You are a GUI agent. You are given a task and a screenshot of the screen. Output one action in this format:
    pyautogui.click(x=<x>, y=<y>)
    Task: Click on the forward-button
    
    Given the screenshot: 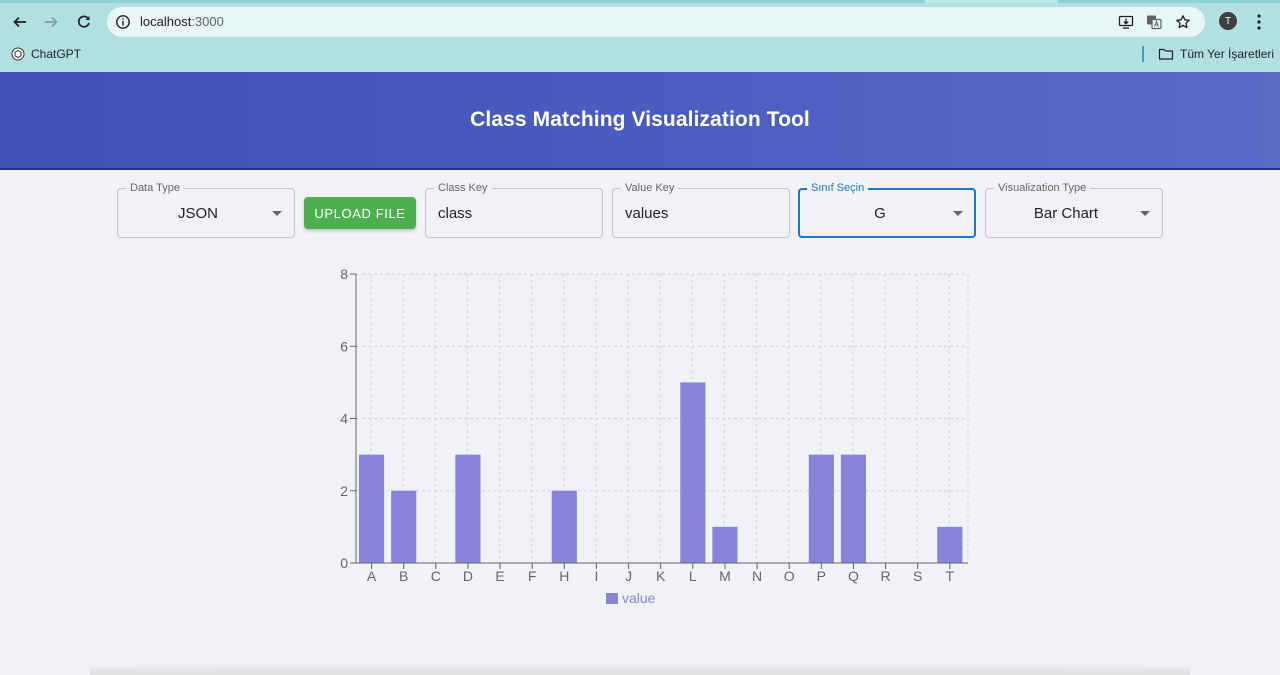 What is the action you would take?
    pyautogui.click(x=51, y=22)
    